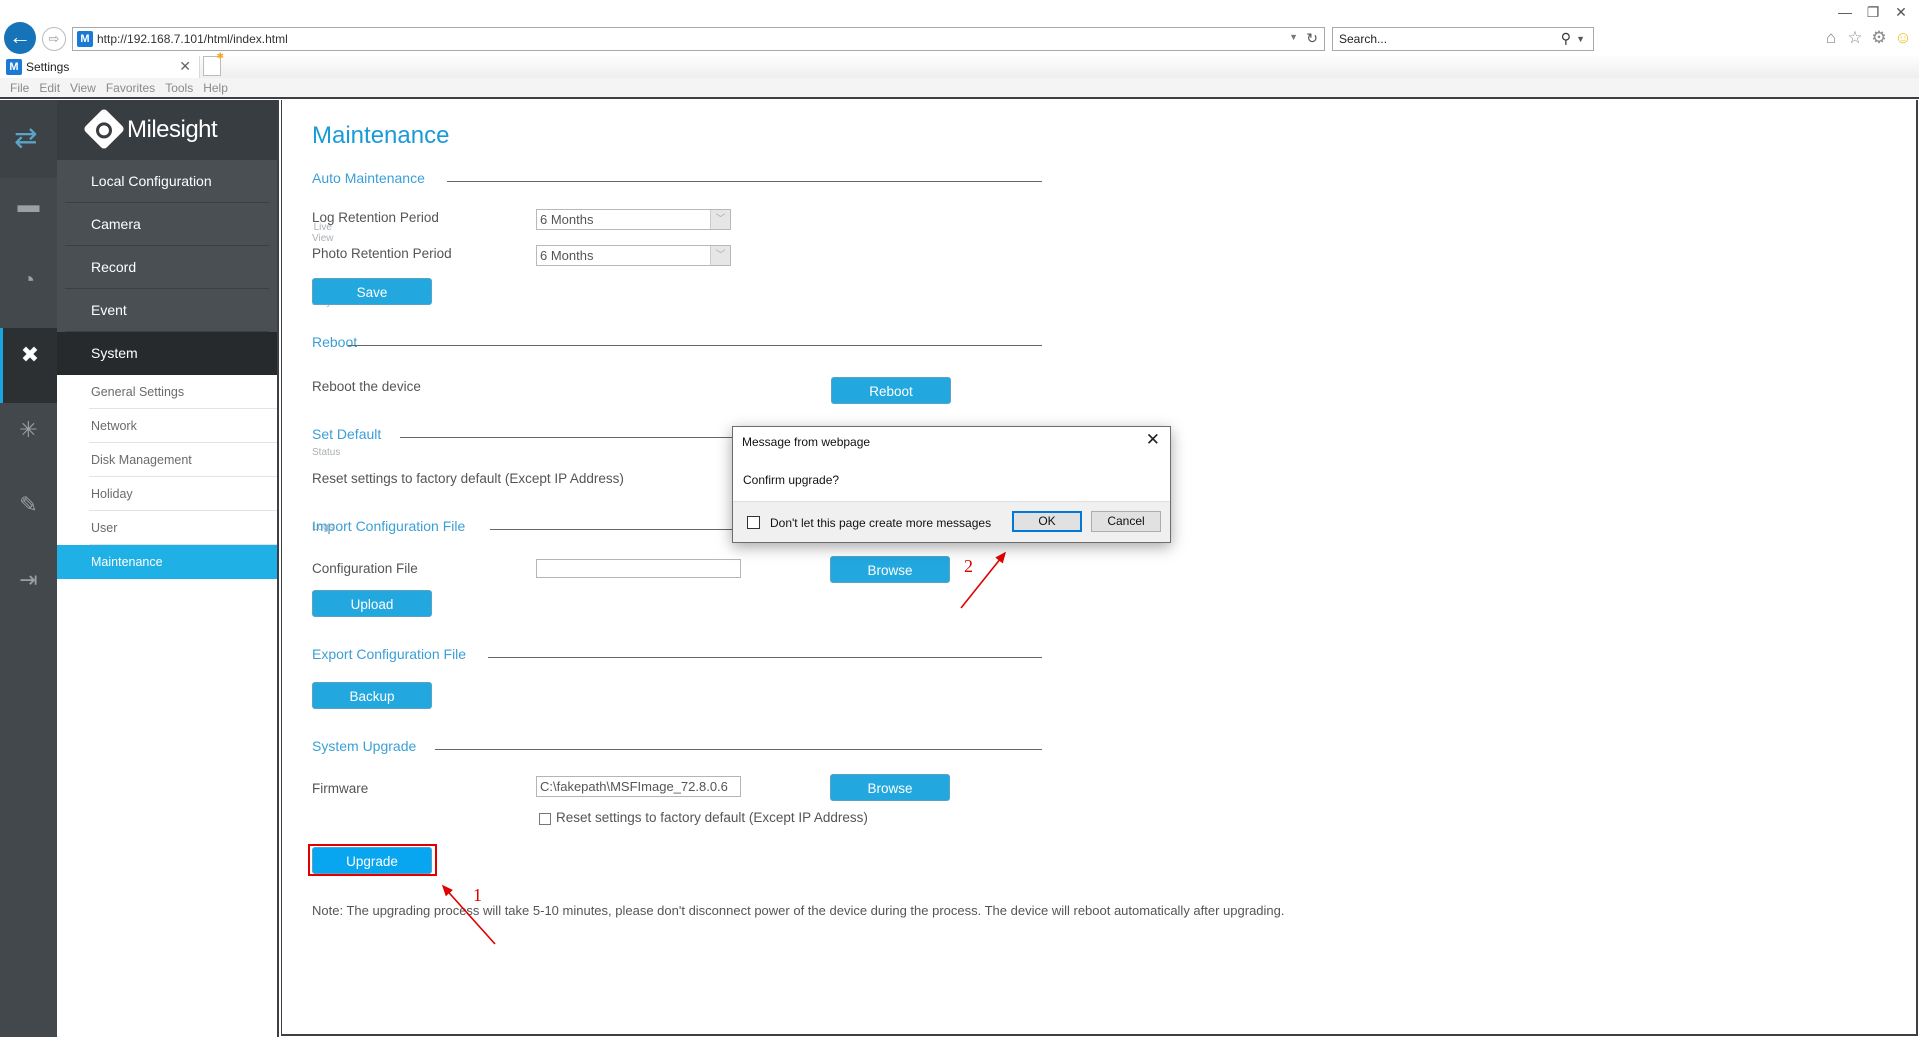 The width and height of the screenshot is (1919, 1037). What do you see at coordinates (83, 88) in the screenshot?
I see `menu-view: View` at bounding box center [83, 88].